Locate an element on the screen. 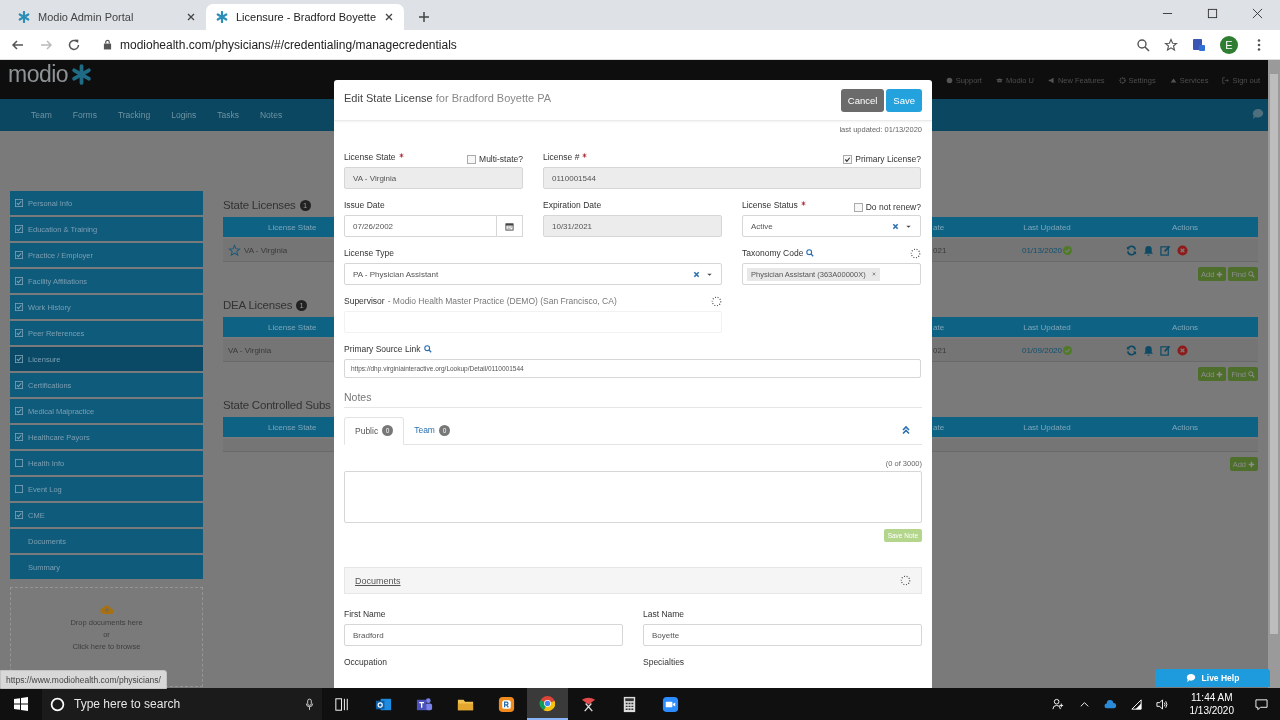  section-title: State Controlled Subs is located at coordinates (277, 405).